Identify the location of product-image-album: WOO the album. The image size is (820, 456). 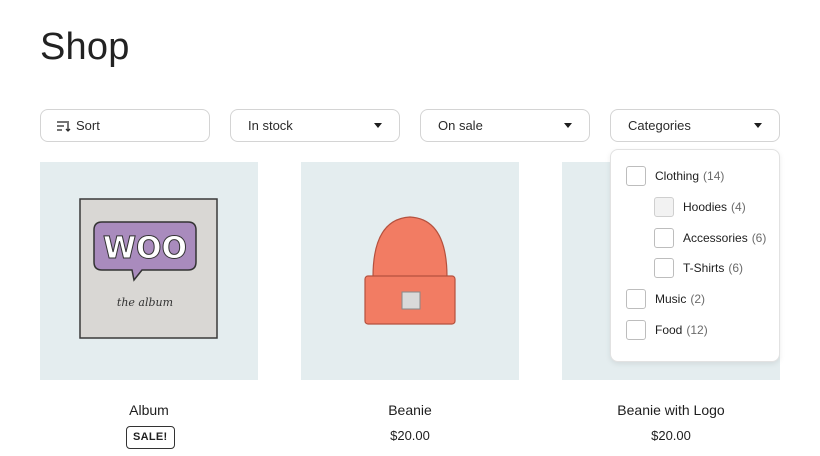
(149, 271).